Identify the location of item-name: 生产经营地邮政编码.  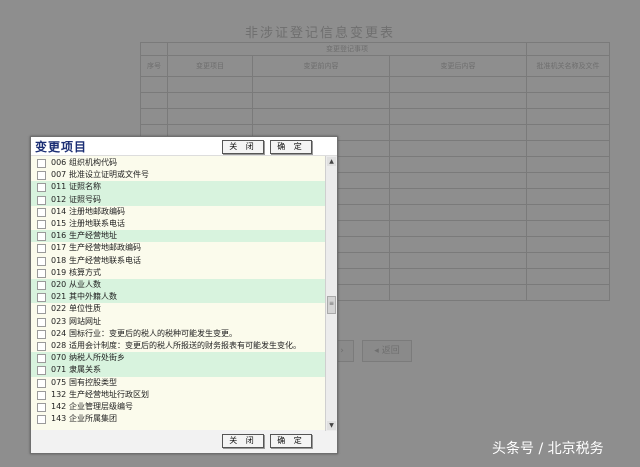
(105, 248).